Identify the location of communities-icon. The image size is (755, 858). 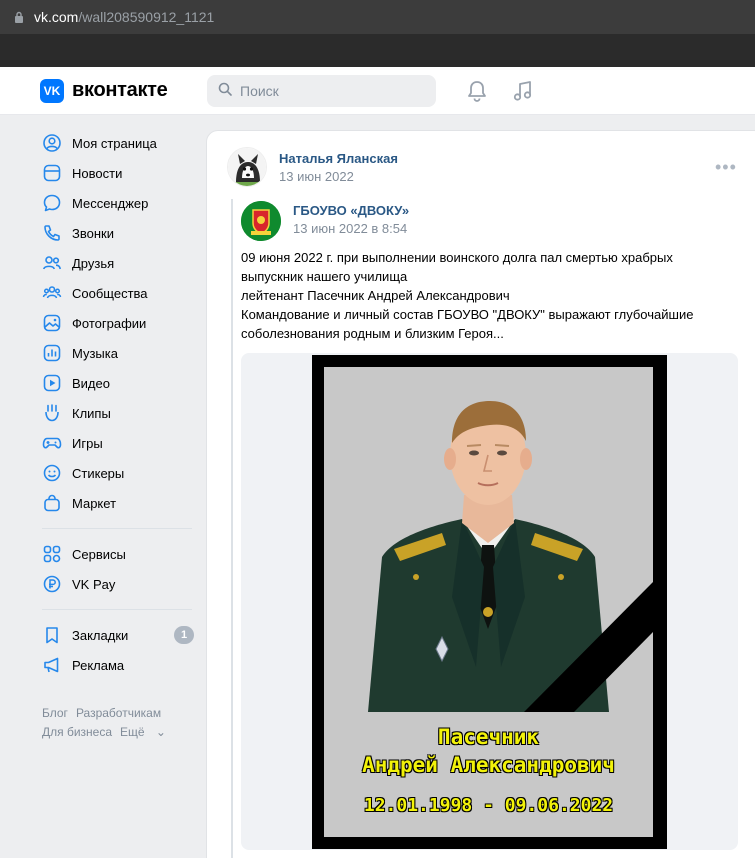
(52, 293).